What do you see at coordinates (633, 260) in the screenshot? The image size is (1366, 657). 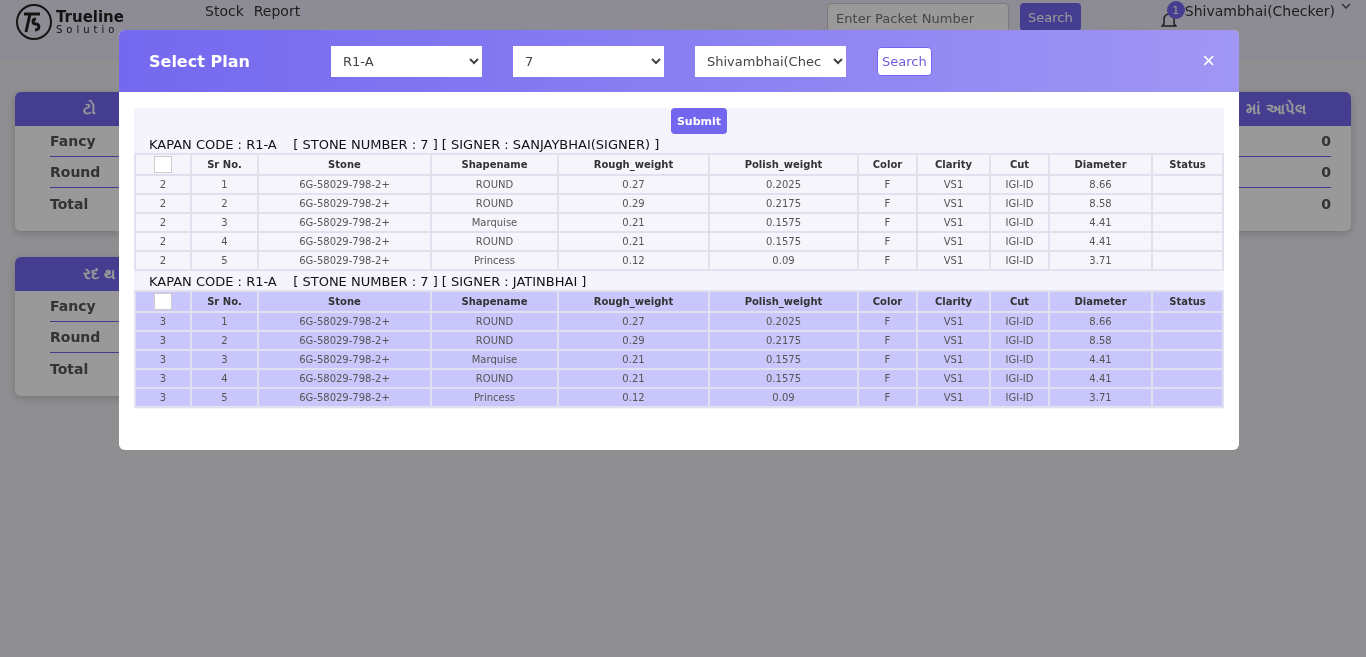 I see `table-cell: 0.12` at bounding box center [633, 260].